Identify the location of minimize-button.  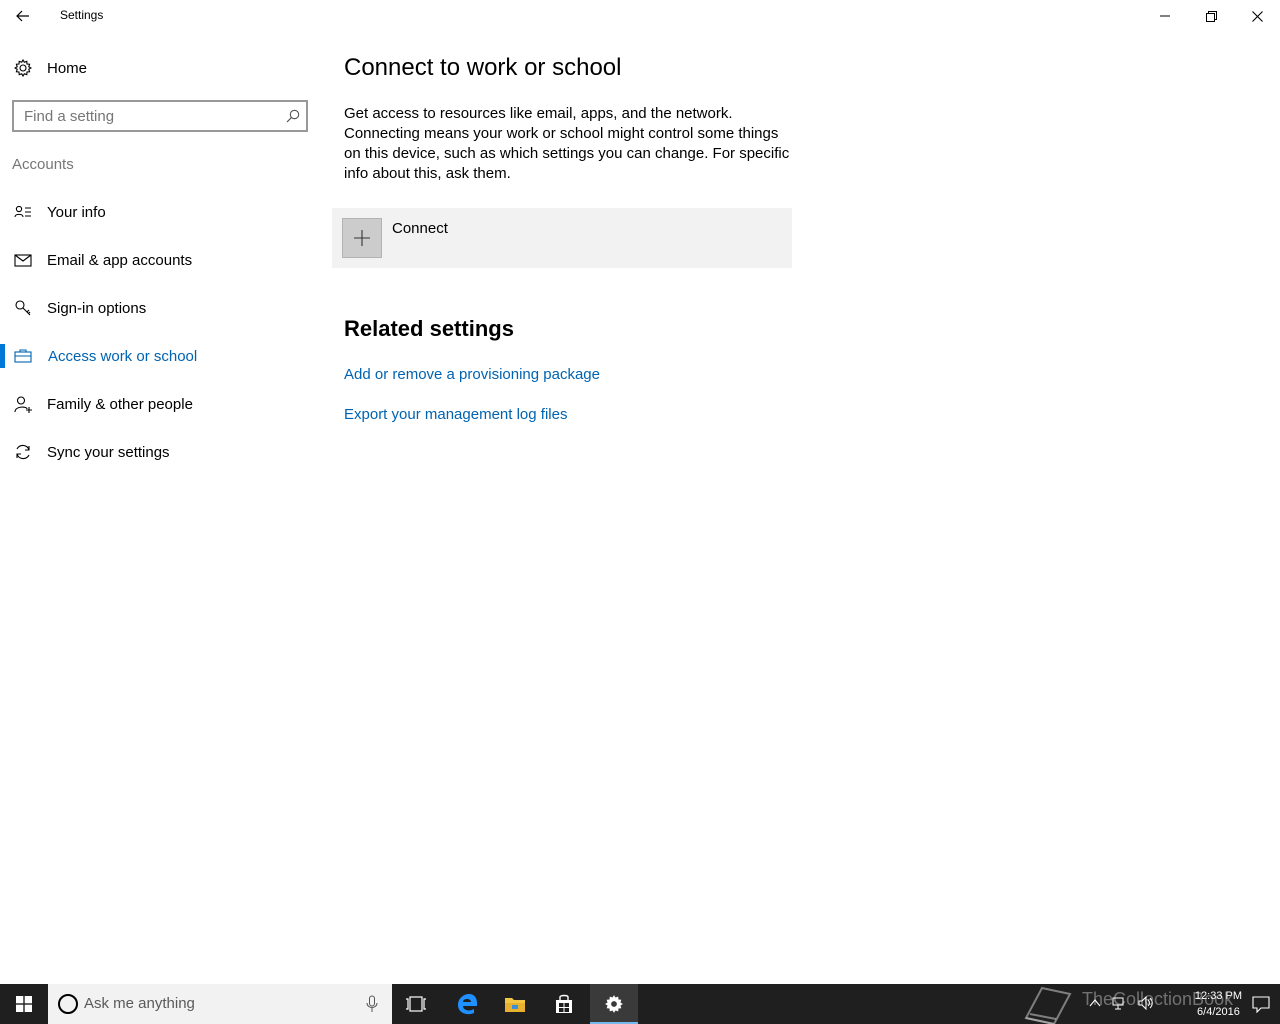
(1165, 16).